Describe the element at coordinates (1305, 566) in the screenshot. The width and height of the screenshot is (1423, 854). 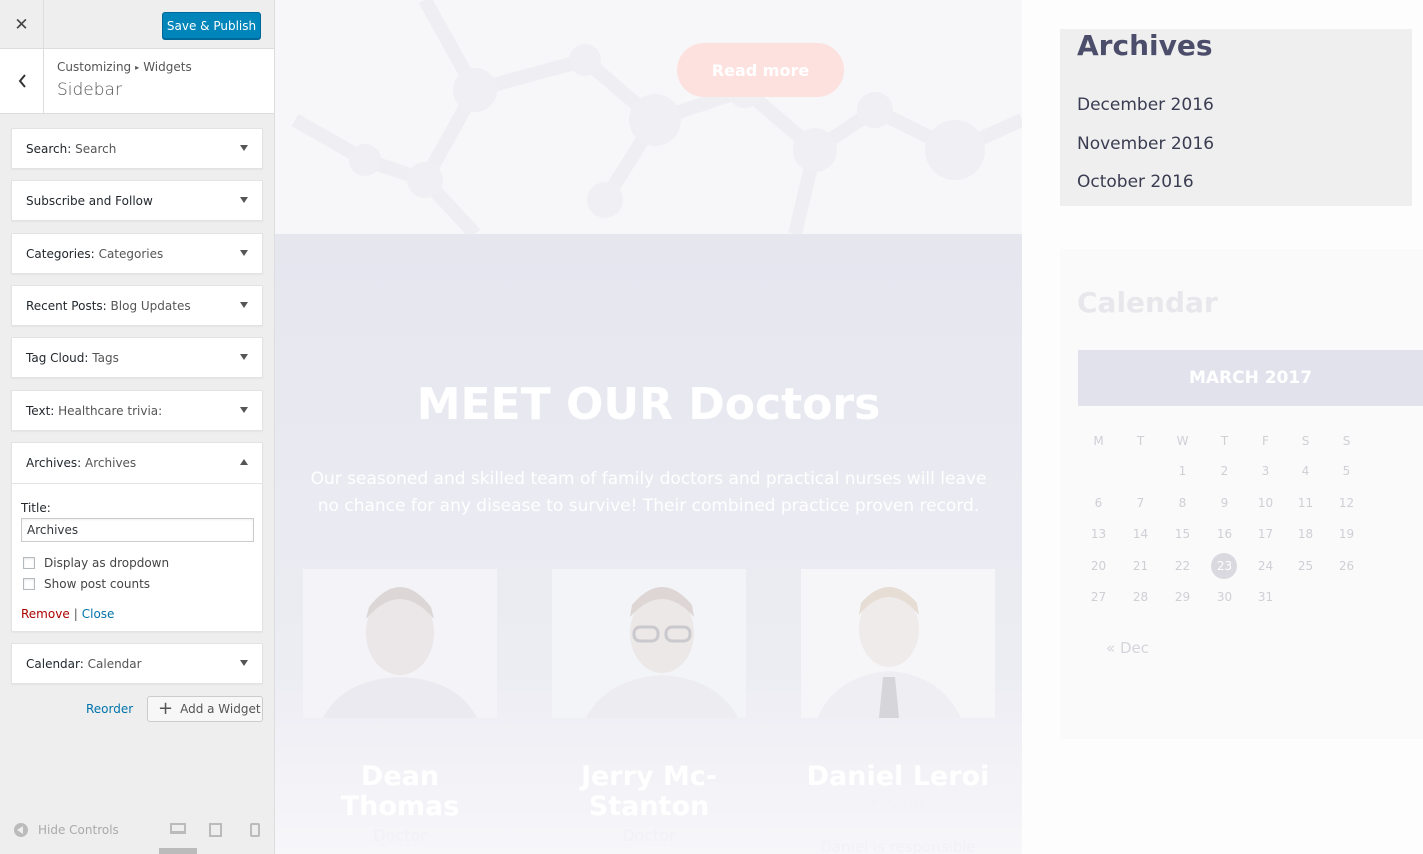
I see `calendar-day: 25` at that location.